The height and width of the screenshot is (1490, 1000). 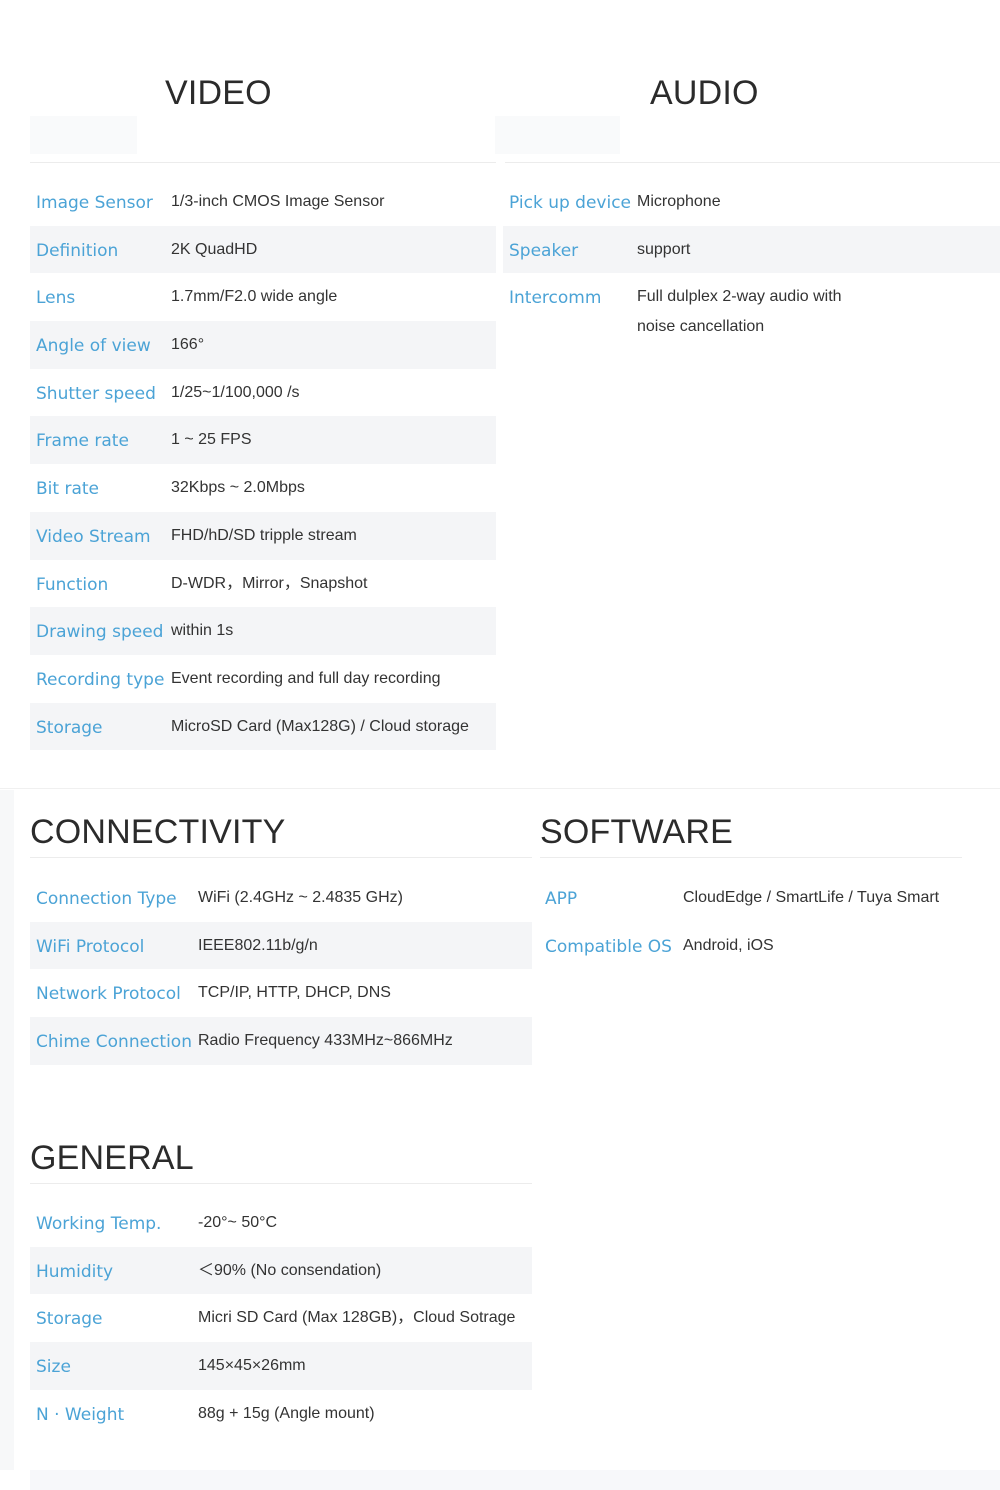 I want to click on connectivity-spec-value: TCP/IP, HTTP, DHCP, DNS, so click(x=294, y=993).